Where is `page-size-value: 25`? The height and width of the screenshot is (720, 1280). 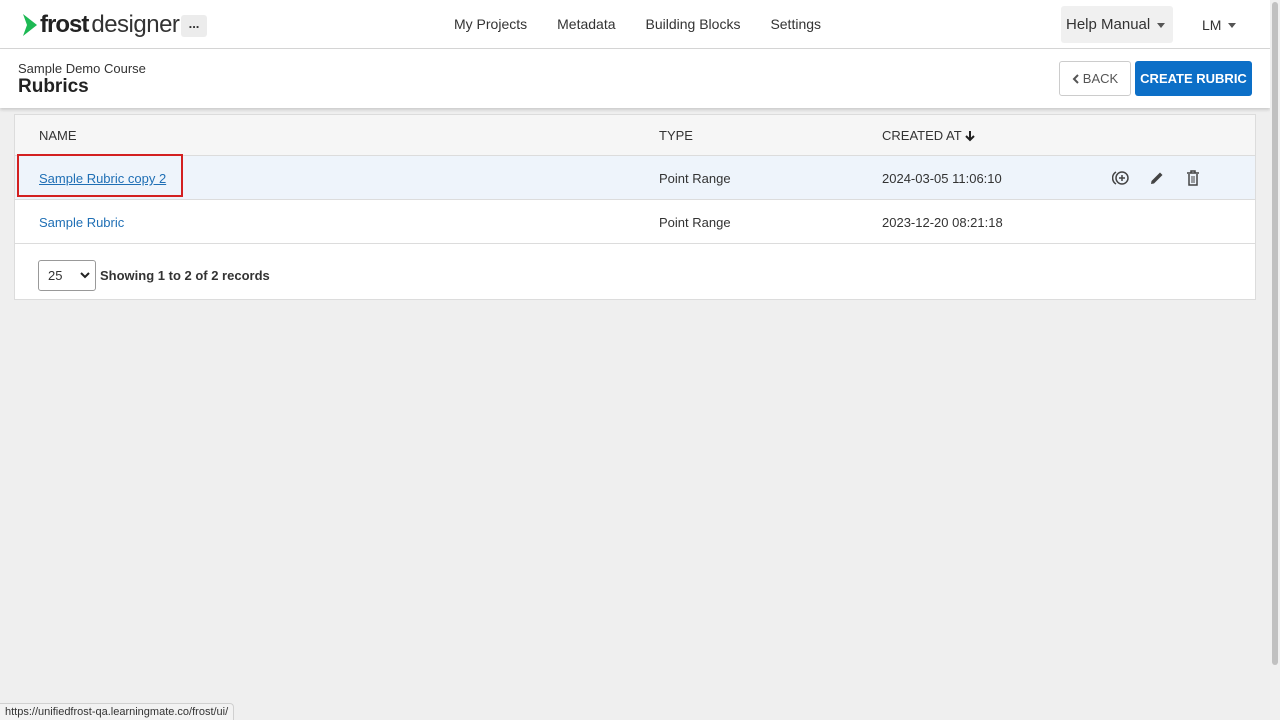
page-size-value: 25 is located at coordinates (55, 275).